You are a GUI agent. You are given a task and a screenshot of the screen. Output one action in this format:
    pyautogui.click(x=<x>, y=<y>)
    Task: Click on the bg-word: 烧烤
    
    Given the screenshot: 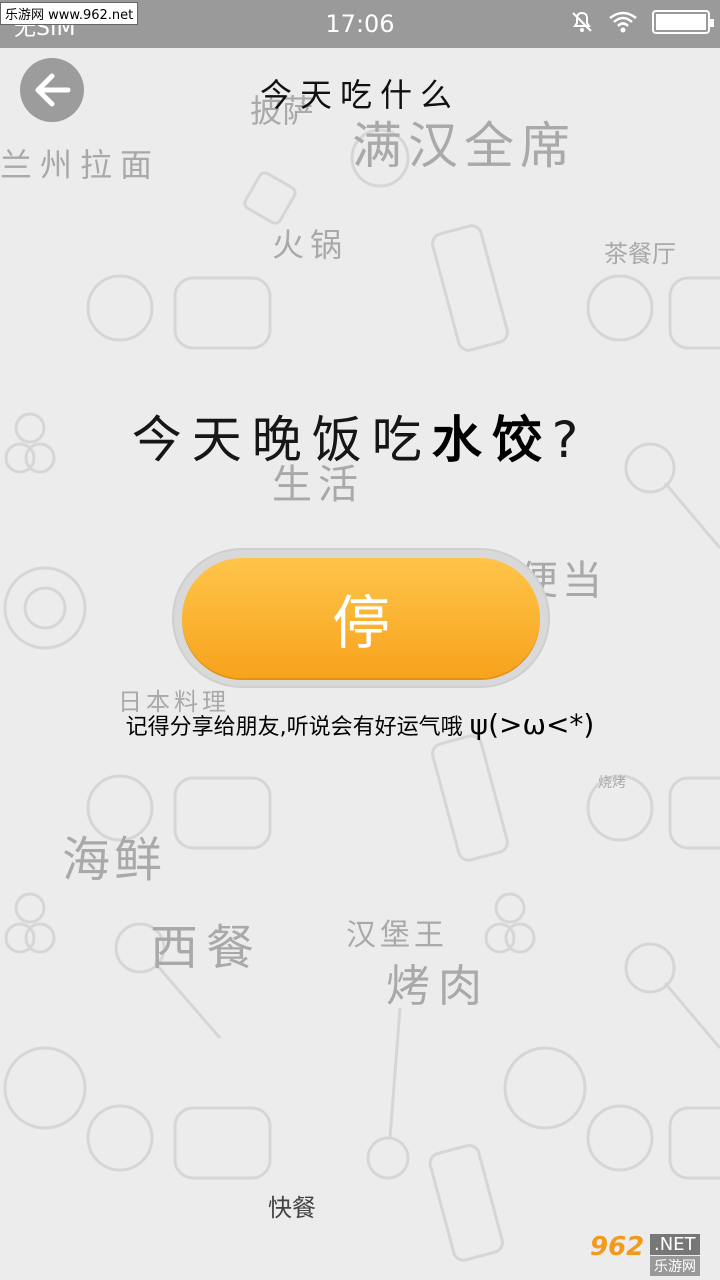 What is the action you would take?
    pyautogui.click(x=612, y=783)
    